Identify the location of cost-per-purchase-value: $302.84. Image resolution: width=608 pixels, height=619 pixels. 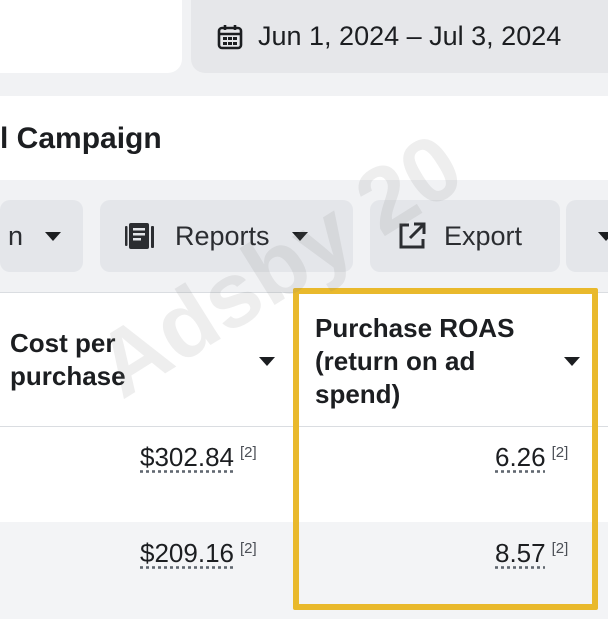
(187, 457).